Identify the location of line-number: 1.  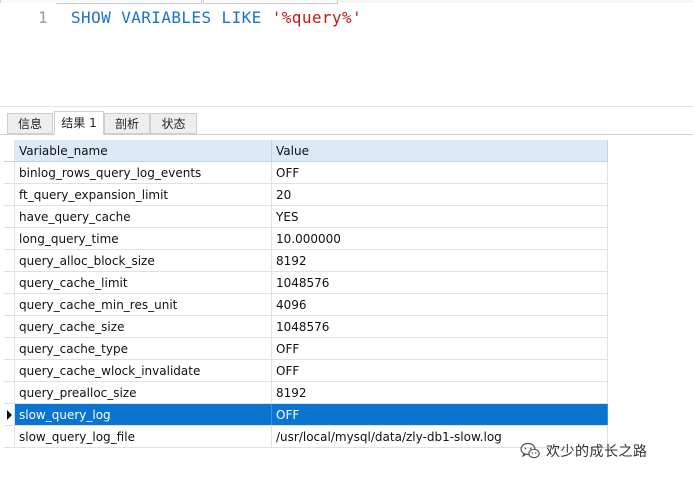
(43, 17).